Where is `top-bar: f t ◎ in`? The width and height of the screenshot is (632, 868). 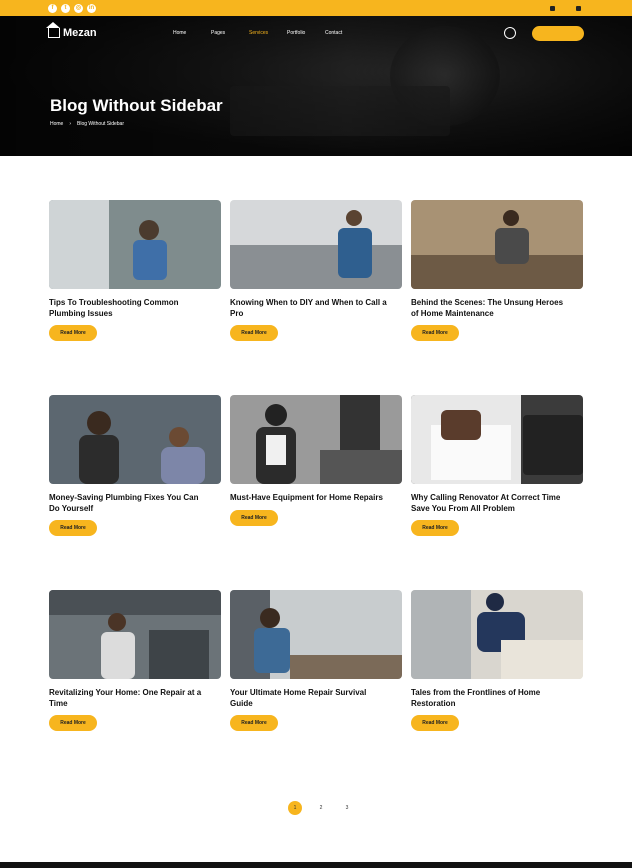
top-bar: f t ◎ in is located at coordinates (316, 8).